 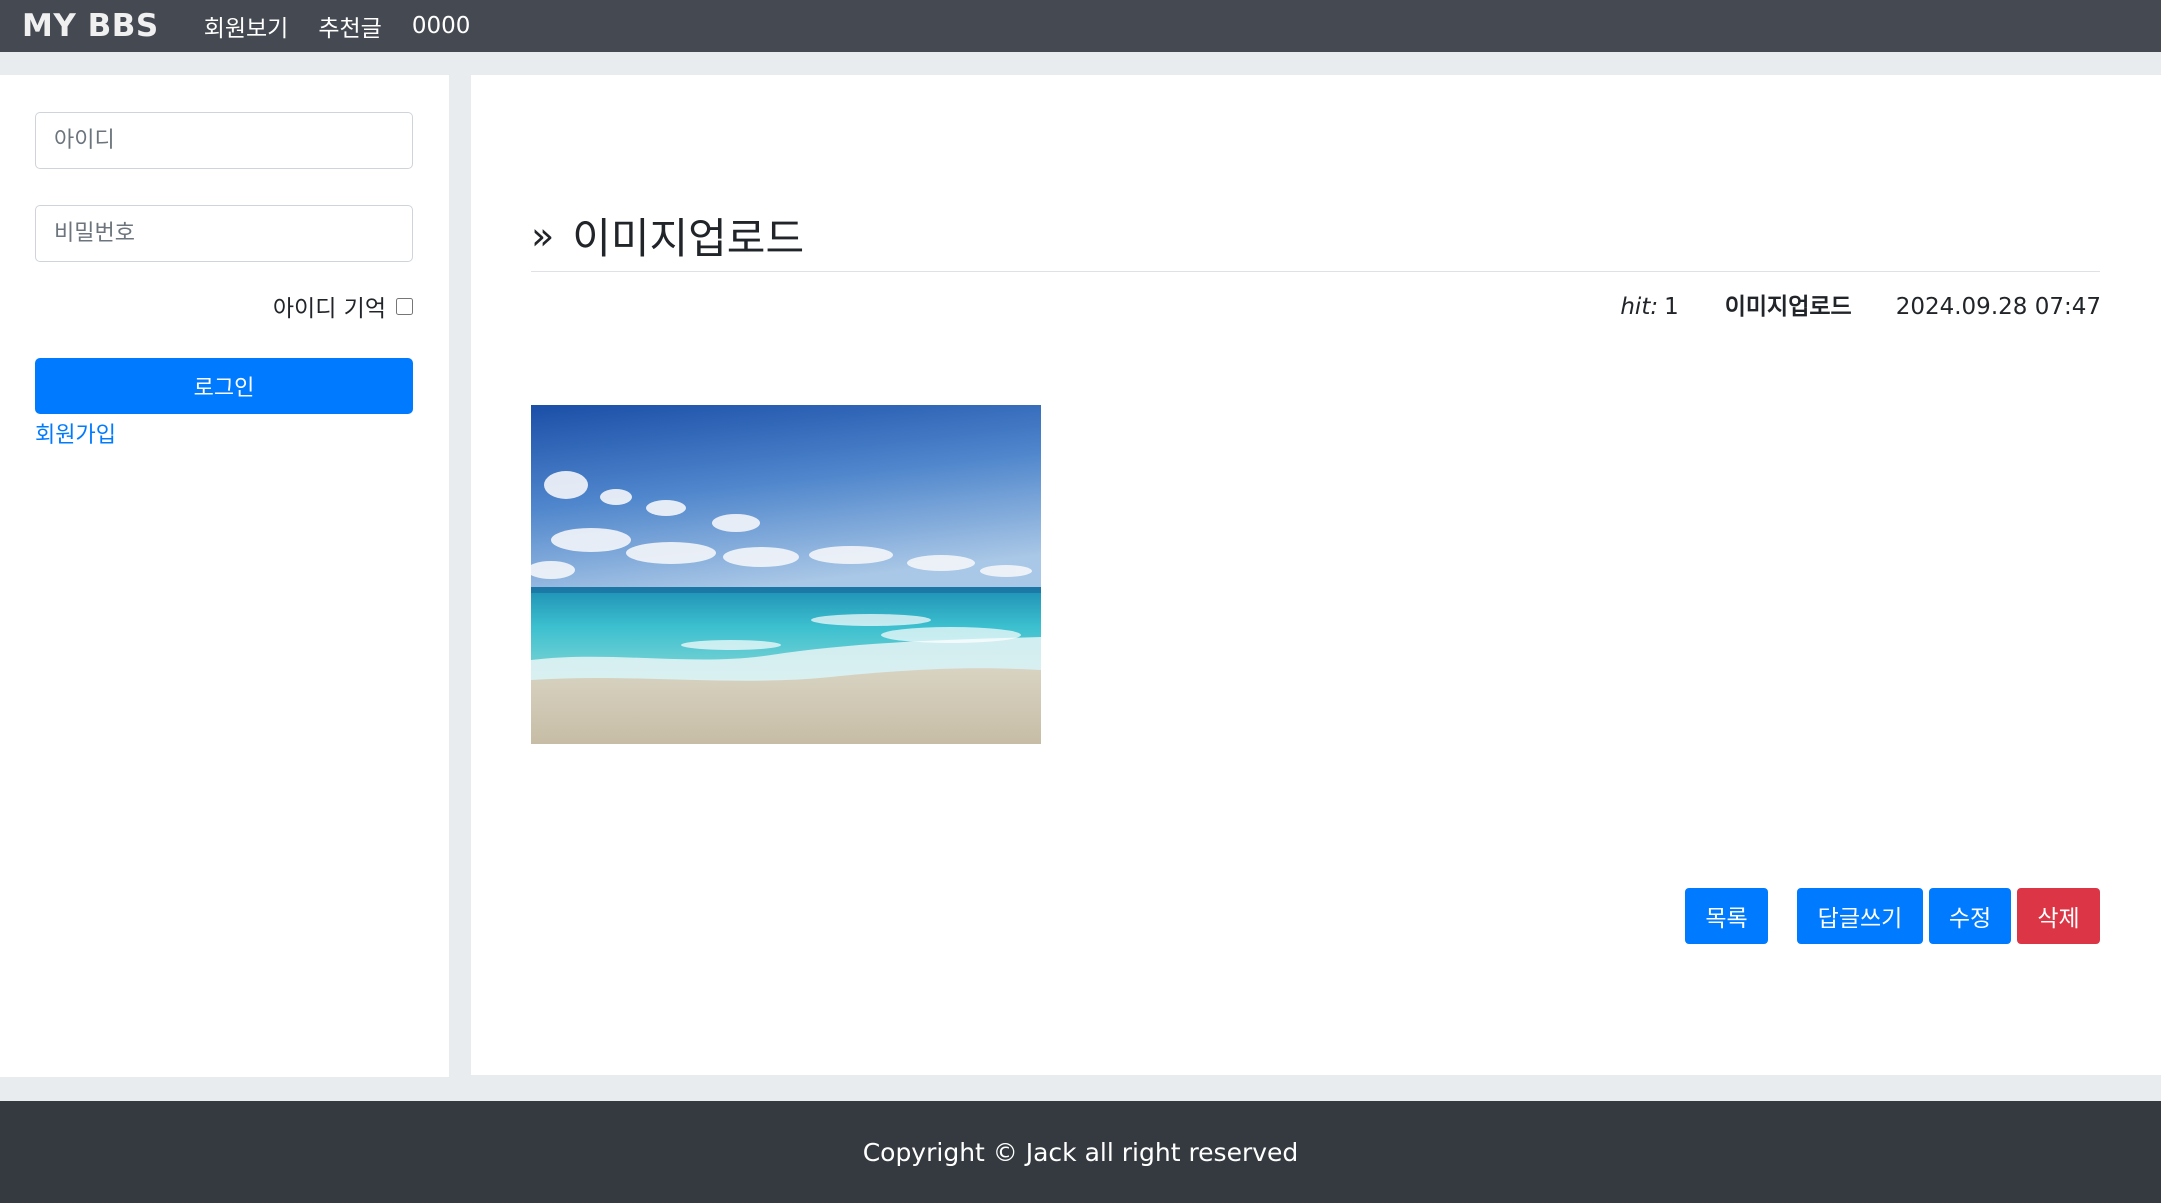 I want to click on nav-link-recommended: 추천글, so click(x=349, y=26).